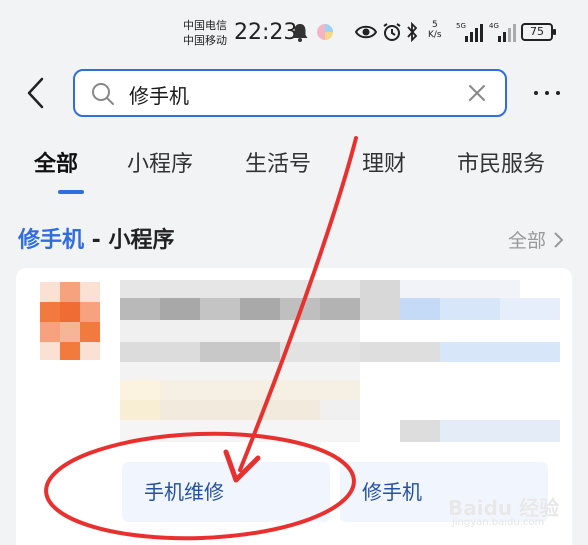  What do you see at coordinates (226, 492) in the screenshot?
I see `service-button-phone-repair: 手机维修` at bounding box center [226, 492].